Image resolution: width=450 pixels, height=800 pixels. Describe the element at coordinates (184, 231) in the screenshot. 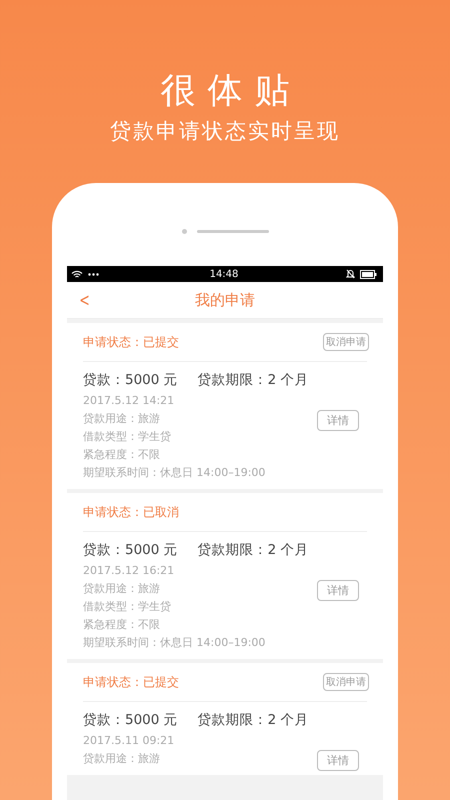

I see `camera-dot` at that location.